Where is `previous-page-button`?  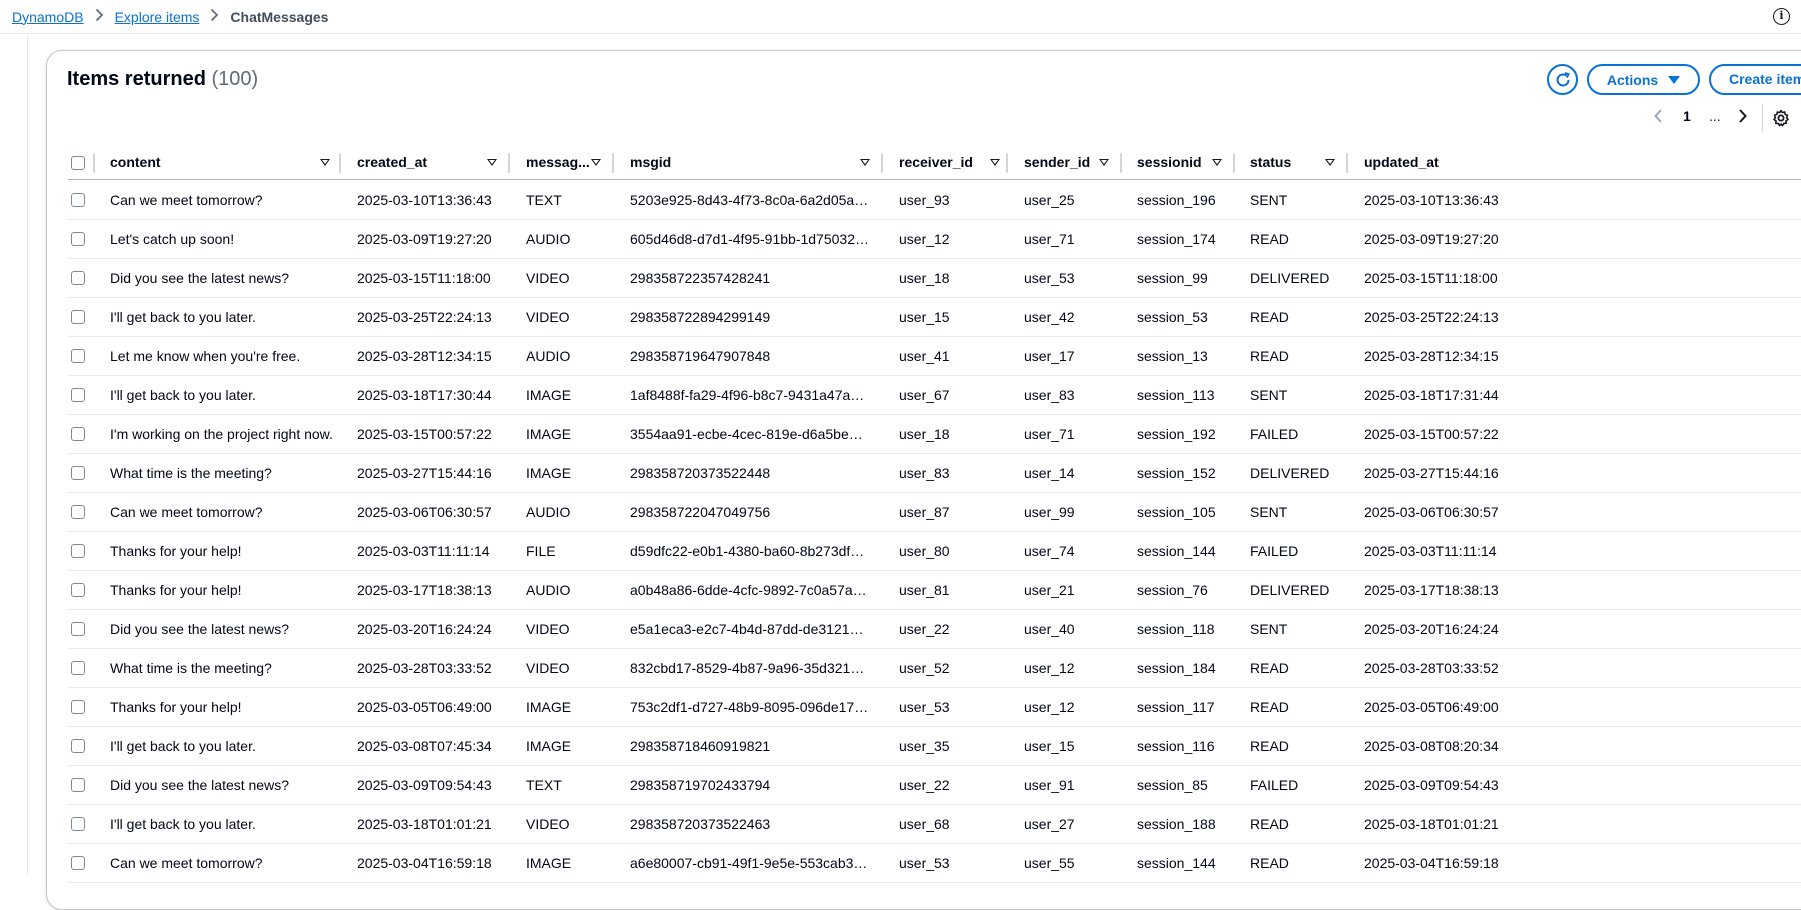 previous-page-button is located at coordinates (1658, 118).